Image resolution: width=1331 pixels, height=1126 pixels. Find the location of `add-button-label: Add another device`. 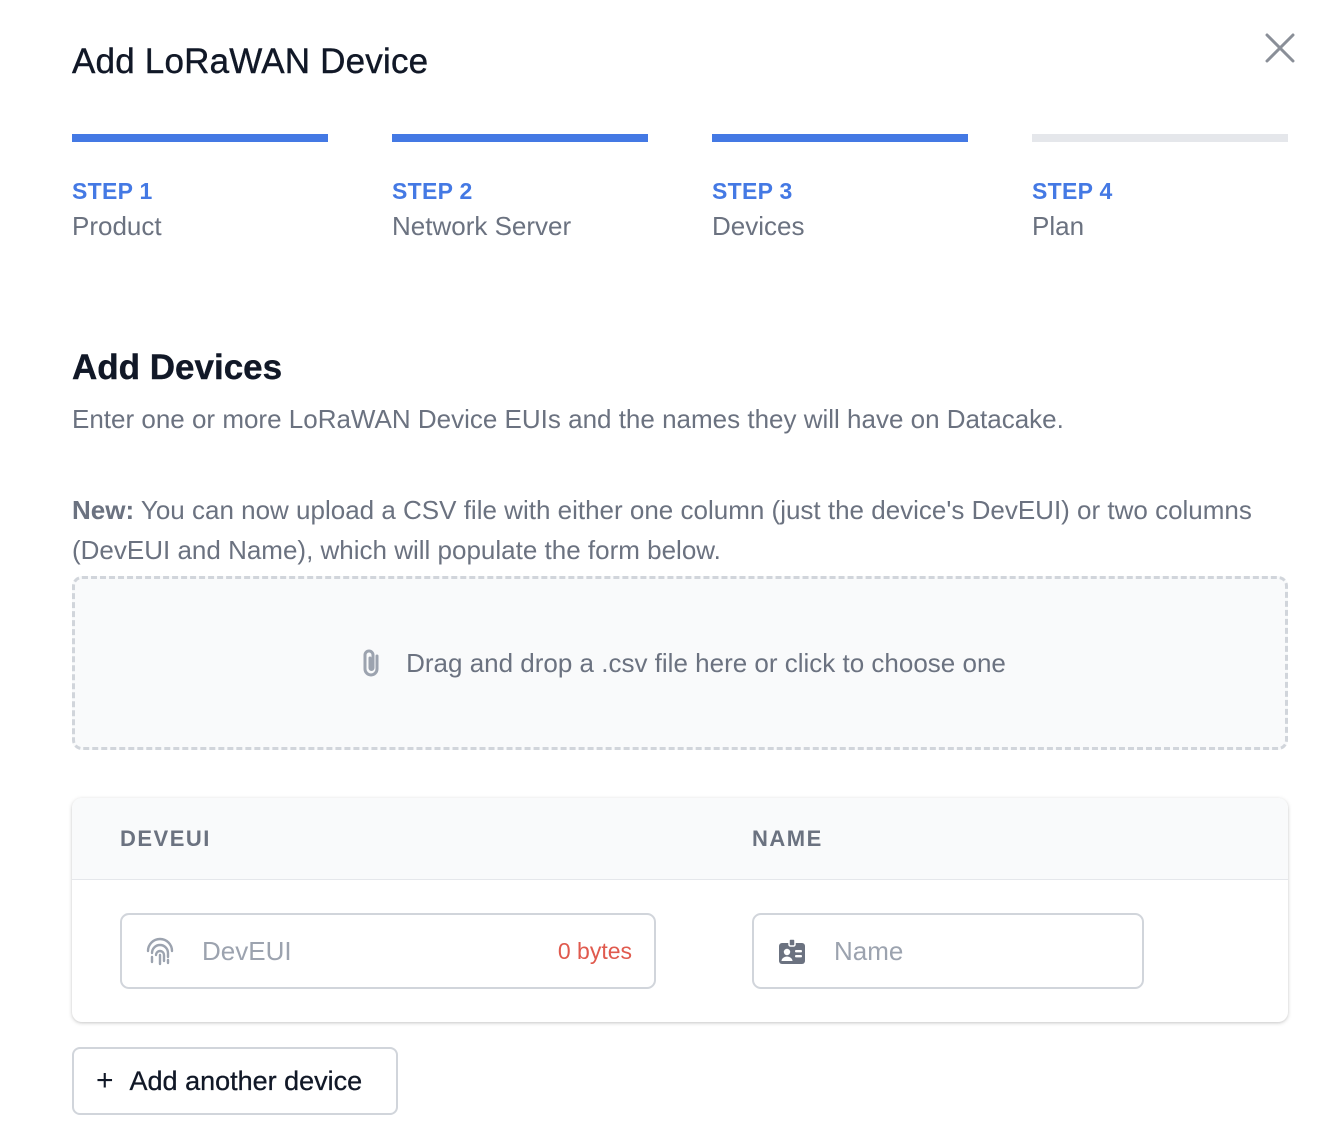

add-button-label: Add another device is located at coordinates (246, 1080).